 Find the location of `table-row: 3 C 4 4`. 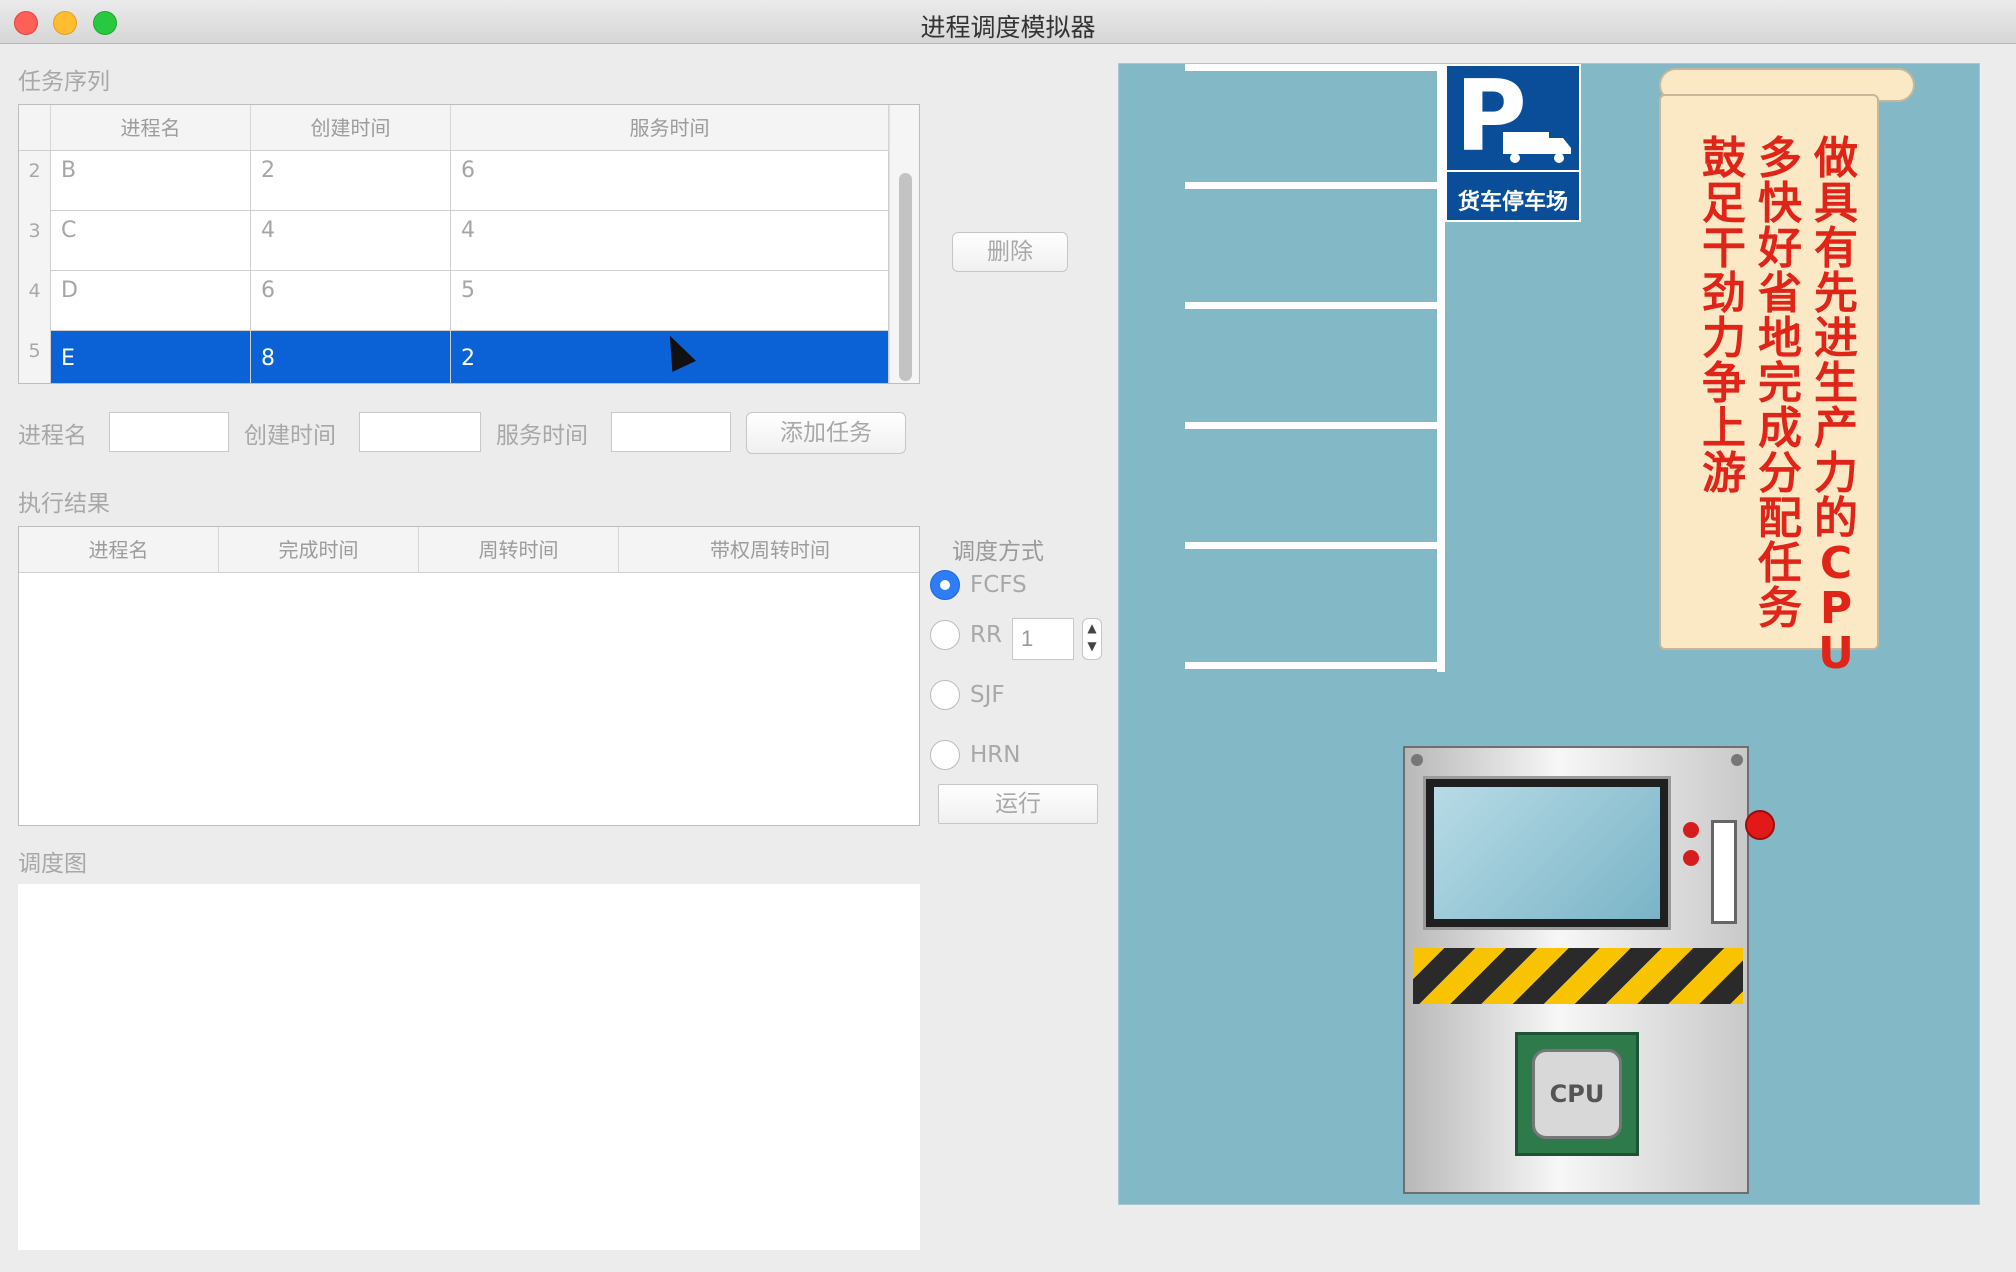

table-row: 3 C 4 4 is located at coordinates (454, 241).